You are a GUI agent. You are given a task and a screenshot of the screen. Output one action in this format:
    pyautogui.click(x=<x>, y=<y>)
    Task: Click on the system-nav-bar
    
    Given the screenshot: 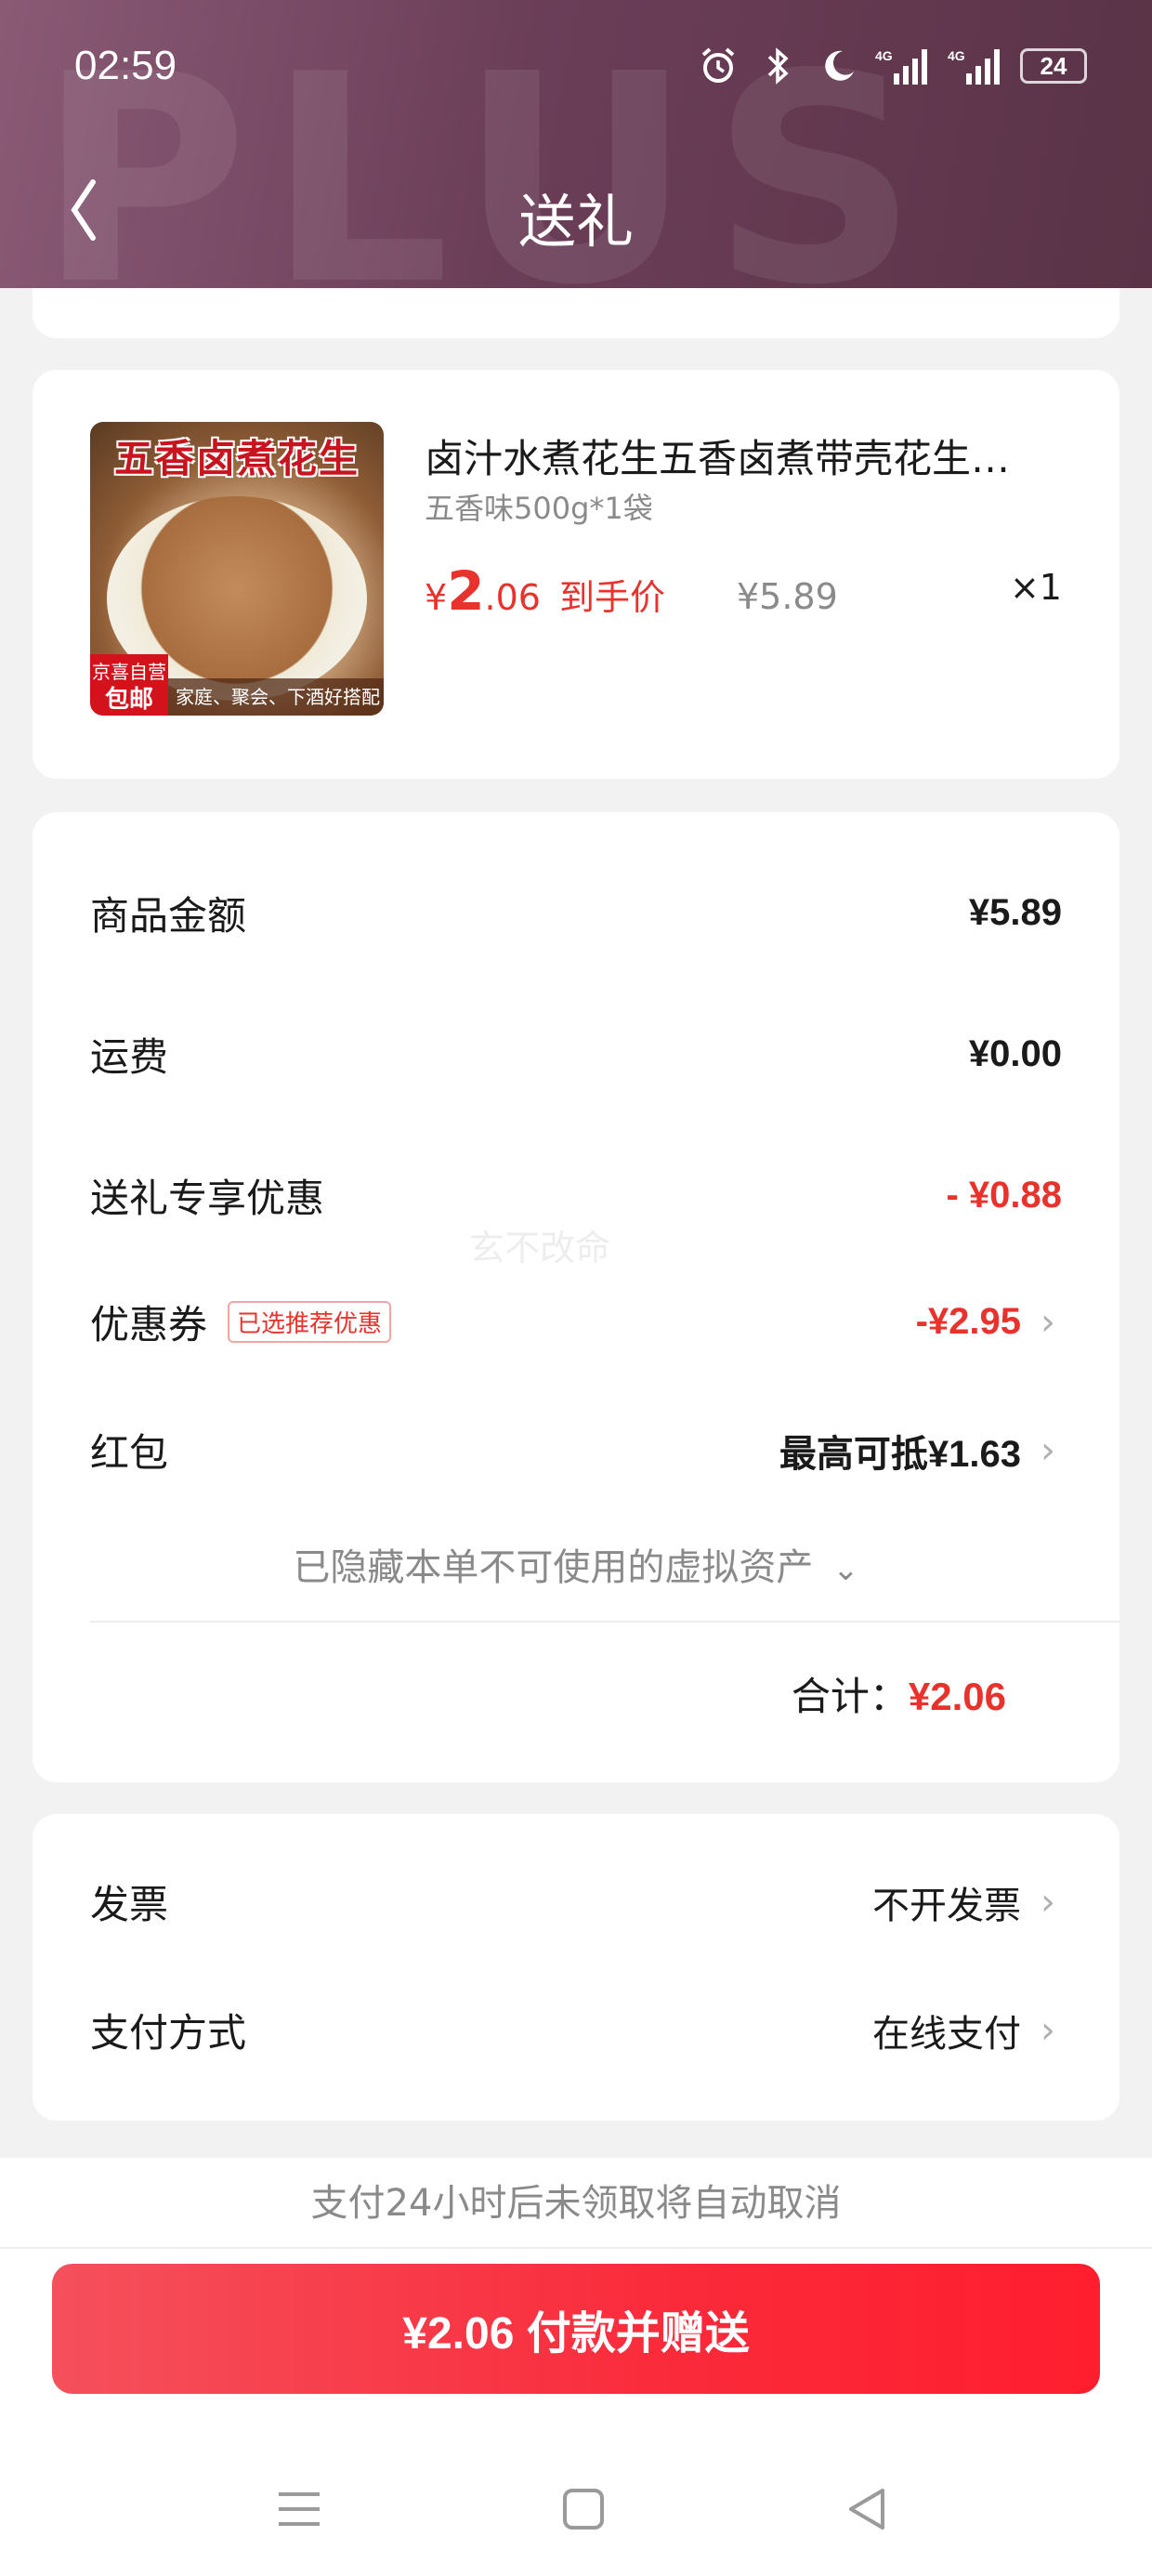 What is the action you would take?
    pyautogui.click(x=576, y=2509)
    